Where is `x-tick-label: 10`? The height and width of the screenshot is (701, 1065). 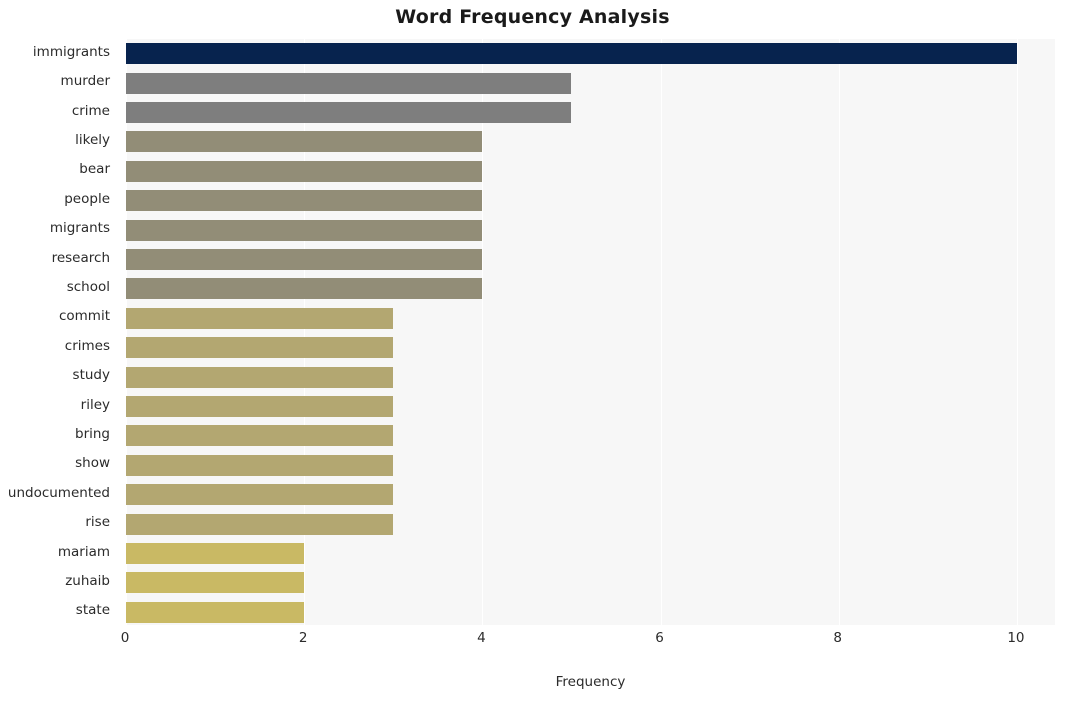 x-tick-label: 10 is located at coordinates (1016, 638).